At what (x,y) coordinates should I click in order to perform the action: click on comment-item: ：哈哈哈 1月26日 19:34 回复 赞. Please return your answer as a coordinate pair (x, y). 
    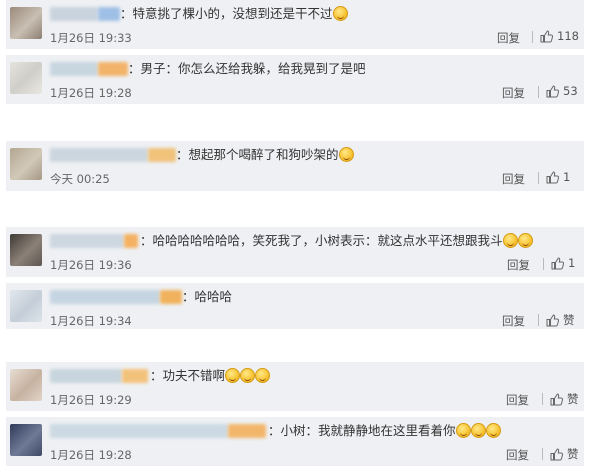
    Looking at the image, I should click on (295, 306).